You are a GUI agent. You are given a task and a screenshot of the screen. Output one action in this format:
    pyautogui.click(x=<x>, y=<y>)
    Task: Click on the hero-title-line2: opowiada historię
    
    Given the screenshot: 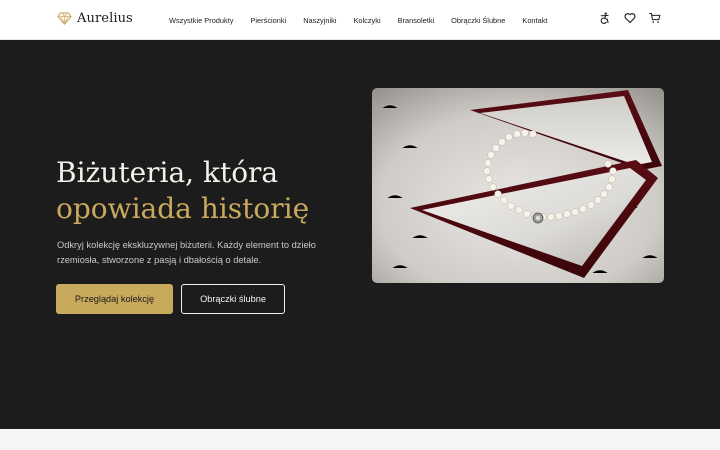 What is the action you would take?
    pyautogui.click(x=183, y=208)
    